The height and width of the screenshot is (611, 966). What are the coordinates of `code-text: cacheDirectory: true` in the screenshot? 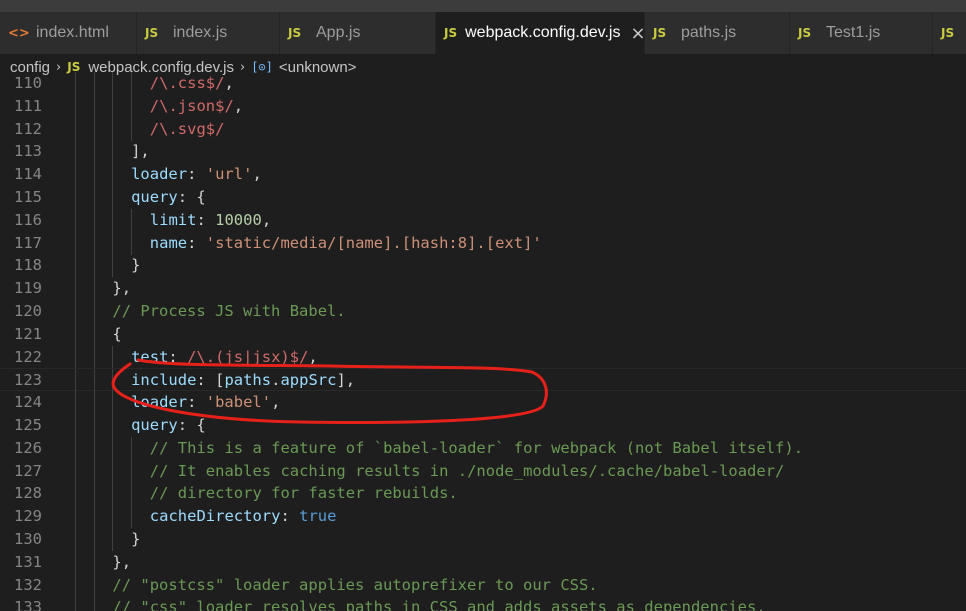 It's located at (243, 516).